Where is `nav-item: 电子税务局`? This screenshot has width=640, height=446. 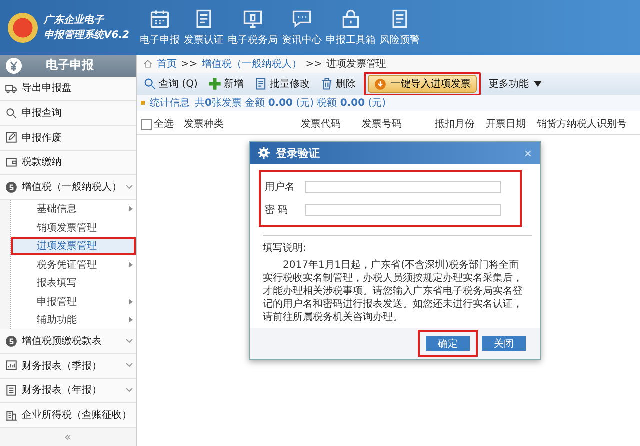 nav-item: 电子税务局 is located at coordinates (253, 27).